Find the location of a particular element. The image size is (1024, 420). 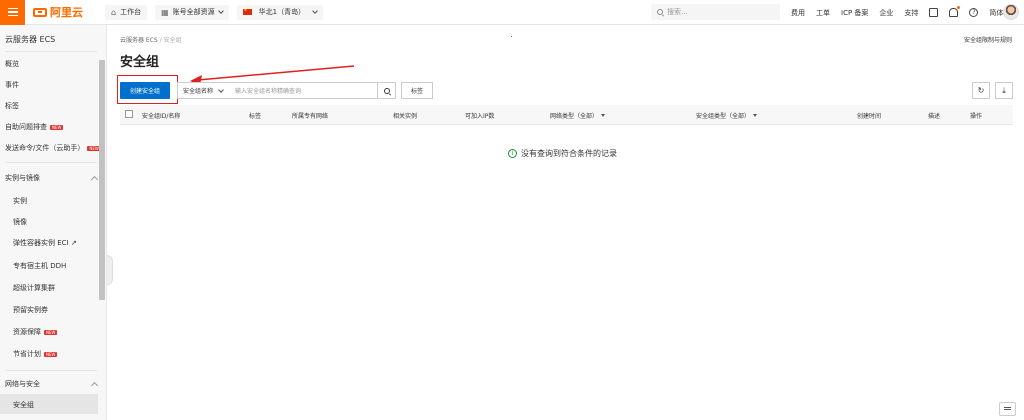

aliyun-logo: 阿里云 is located at coordinates (58, 12).